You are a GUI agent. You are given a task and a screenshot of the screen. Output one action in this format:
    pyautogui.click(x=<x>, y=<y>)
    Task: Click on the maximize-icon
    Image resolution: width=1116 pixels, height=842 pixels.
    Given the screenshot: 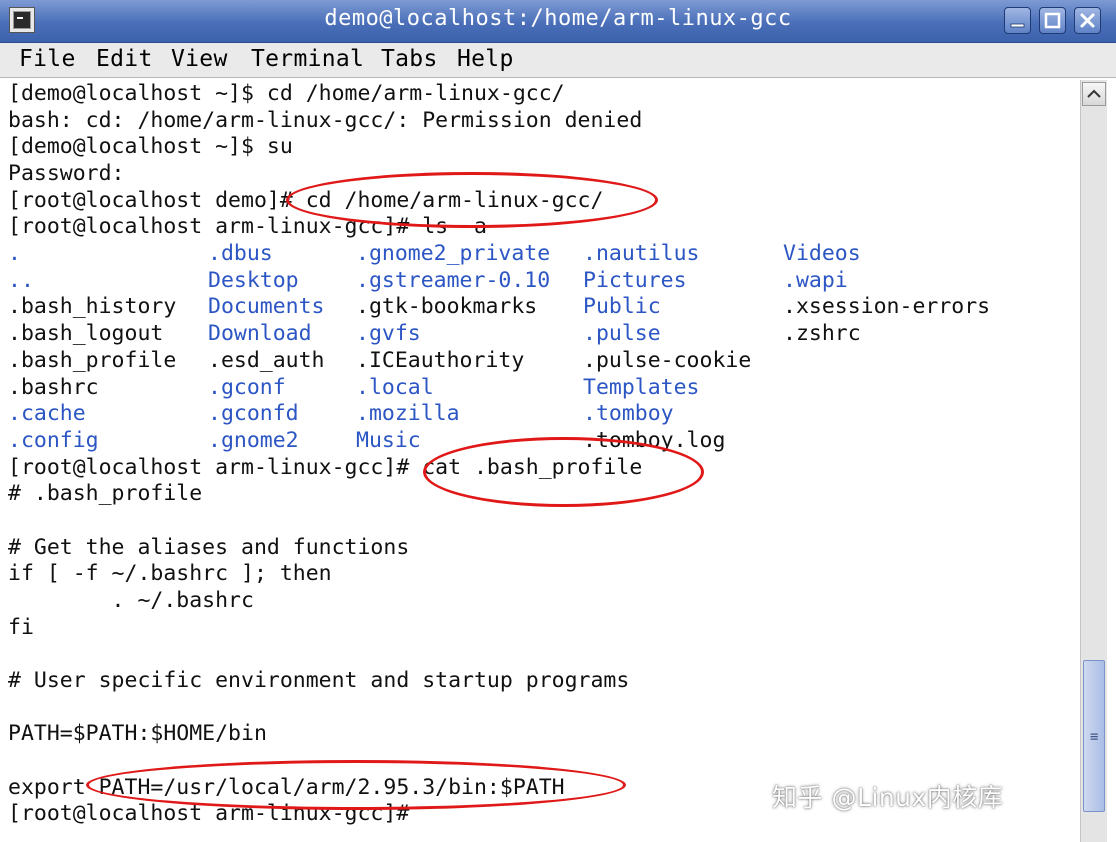 What is the action you would take?
    pyautogui.click(x=1052, y=20)
    